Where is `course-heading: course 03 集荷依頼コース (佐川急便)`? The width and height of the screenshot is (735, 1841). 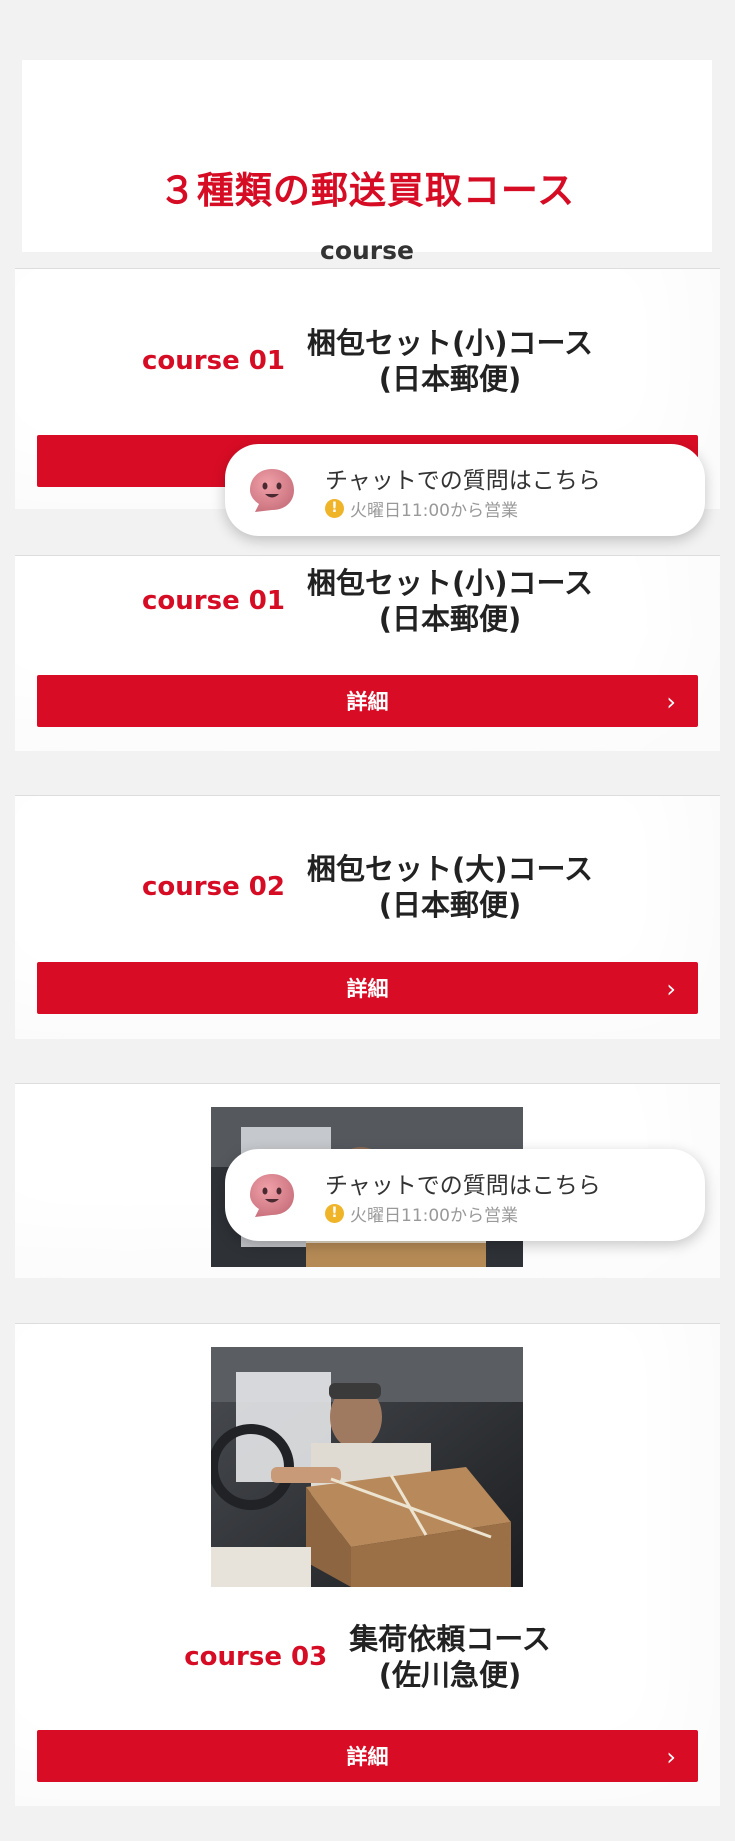 course-heading: course 03 集荷依頼コース (佐川急便) is located at coordinates (367, 1657).